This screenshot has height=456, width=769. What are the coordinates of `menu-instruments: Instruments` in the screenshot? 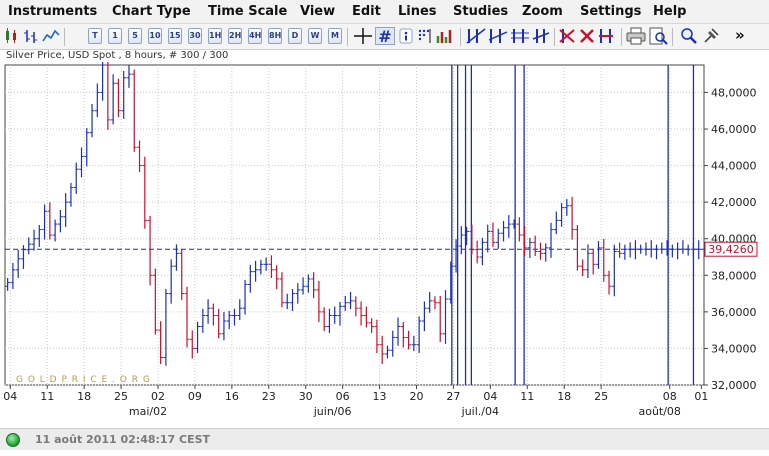 It's located at (52, 11).